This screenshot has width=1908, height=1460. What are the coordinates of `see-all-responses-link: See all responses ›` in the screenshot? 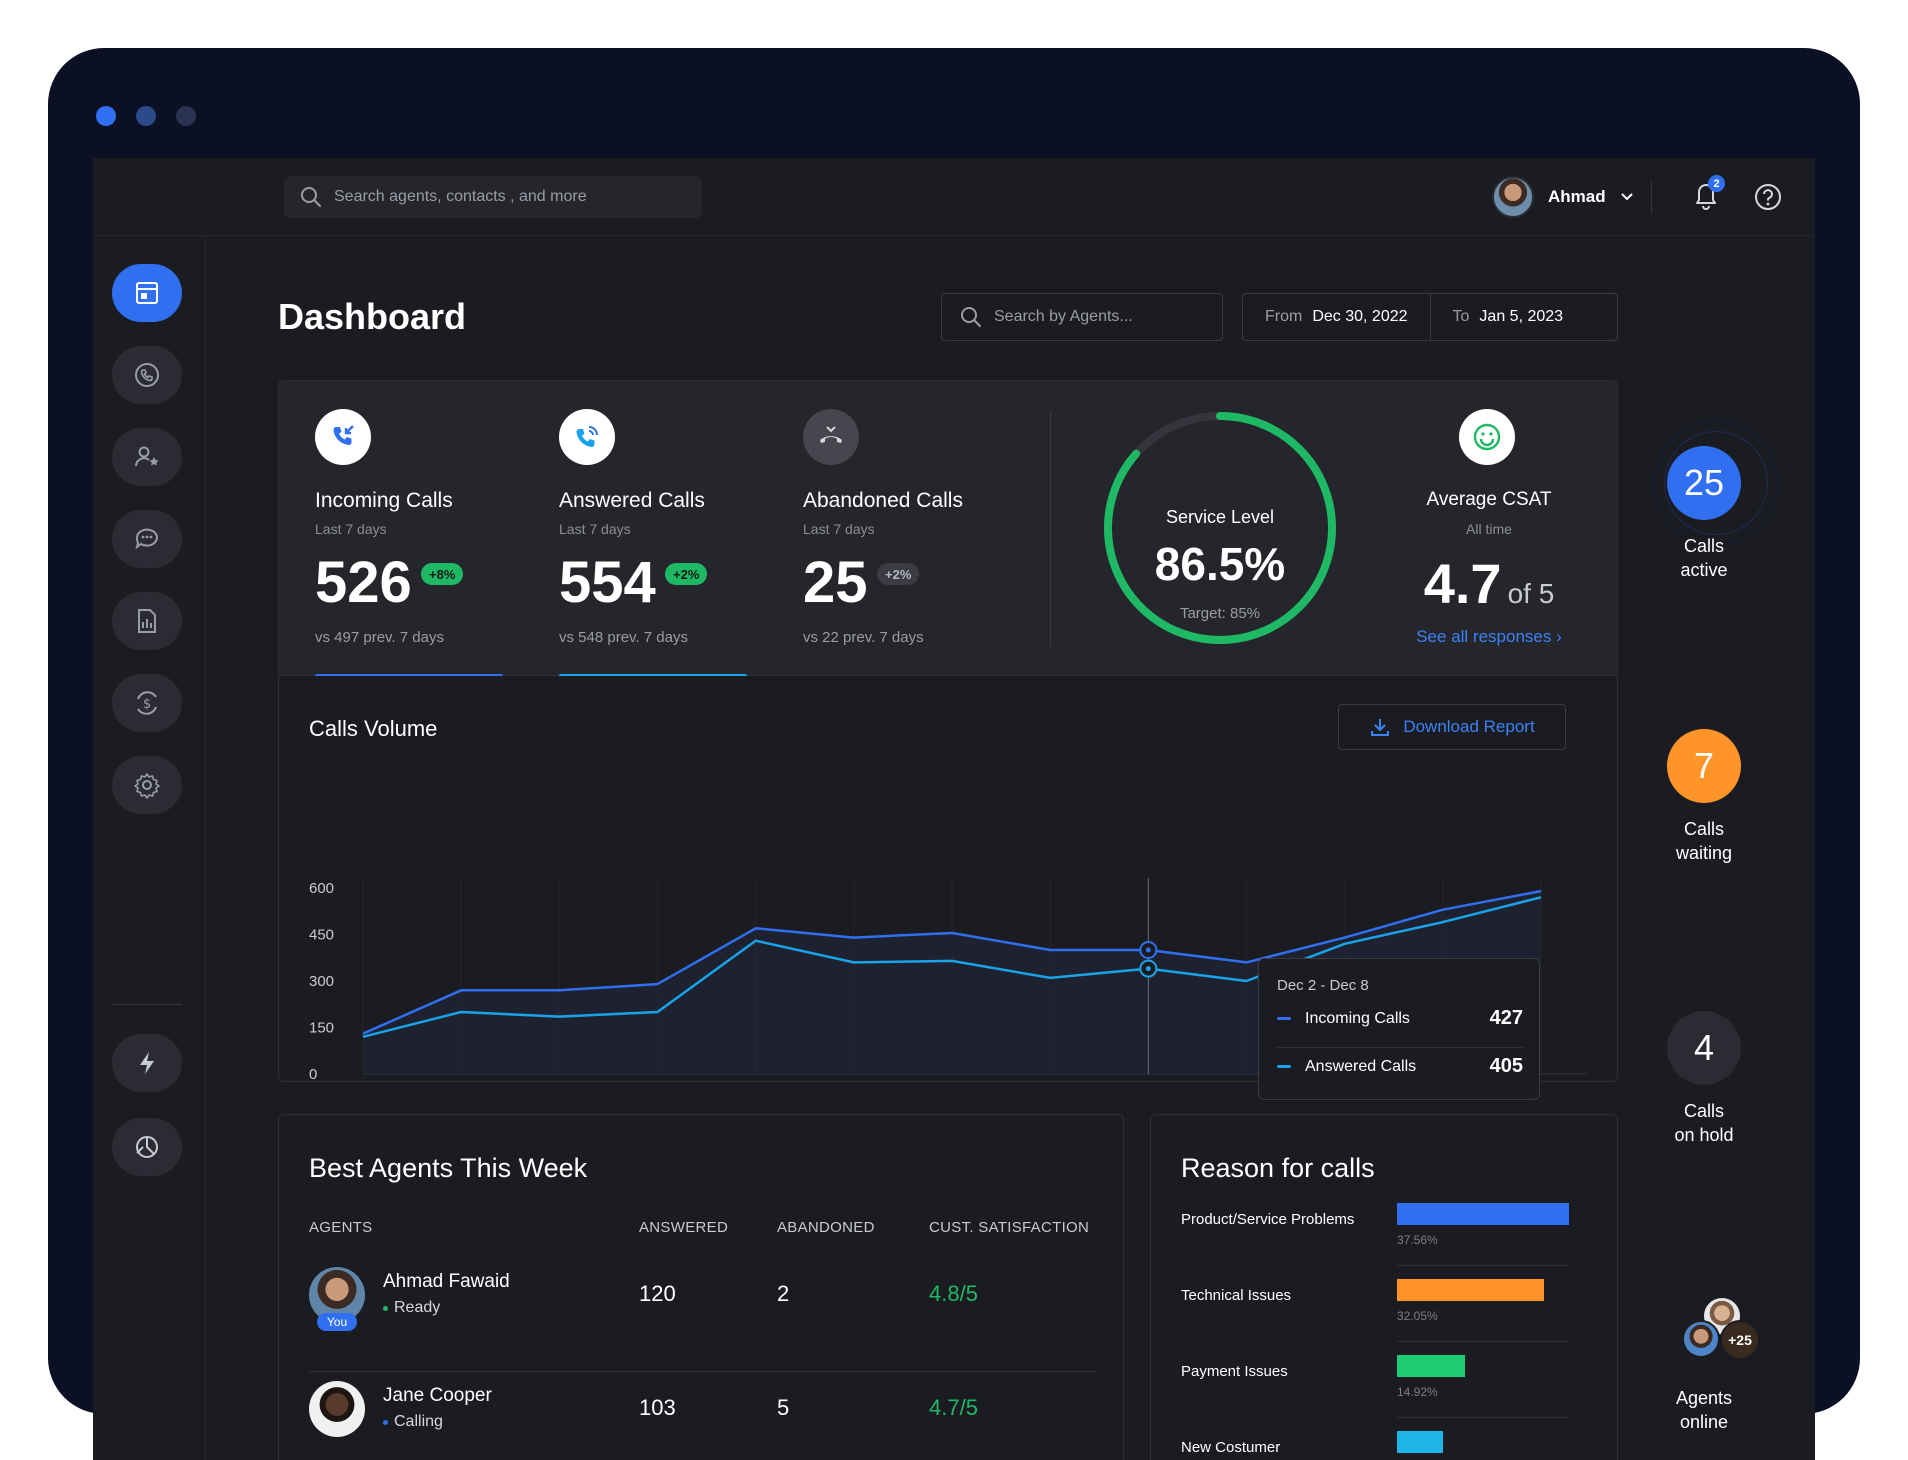 It's located at (1489, 637).